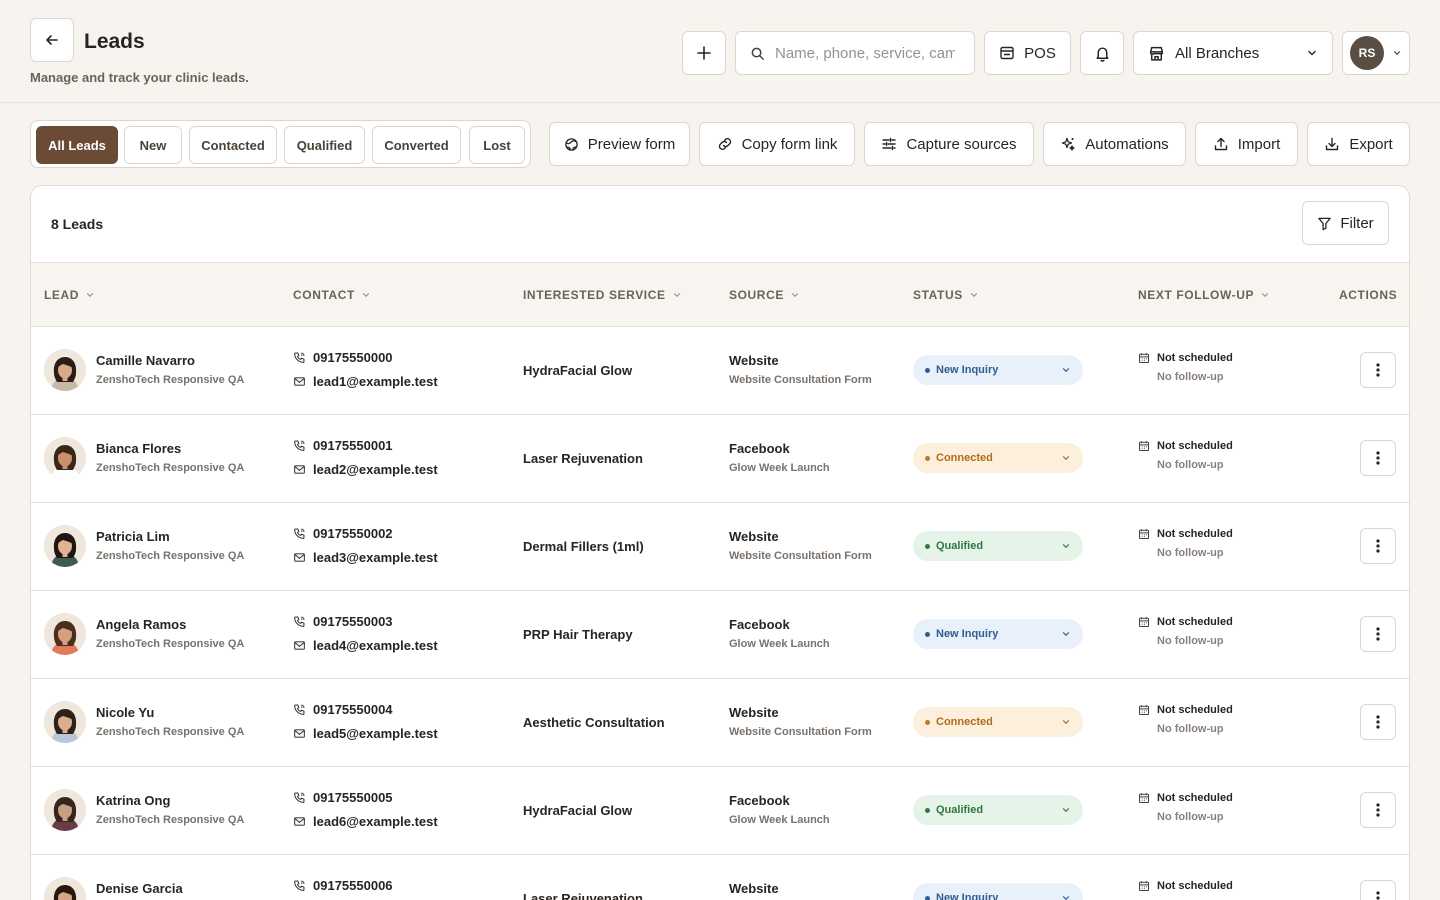 The image size is (1440, 900). What do you see at coordinates (365, 821) in the screenshot?
I see `contact-email: lead6@example.test` at bounding box center [365, 821].